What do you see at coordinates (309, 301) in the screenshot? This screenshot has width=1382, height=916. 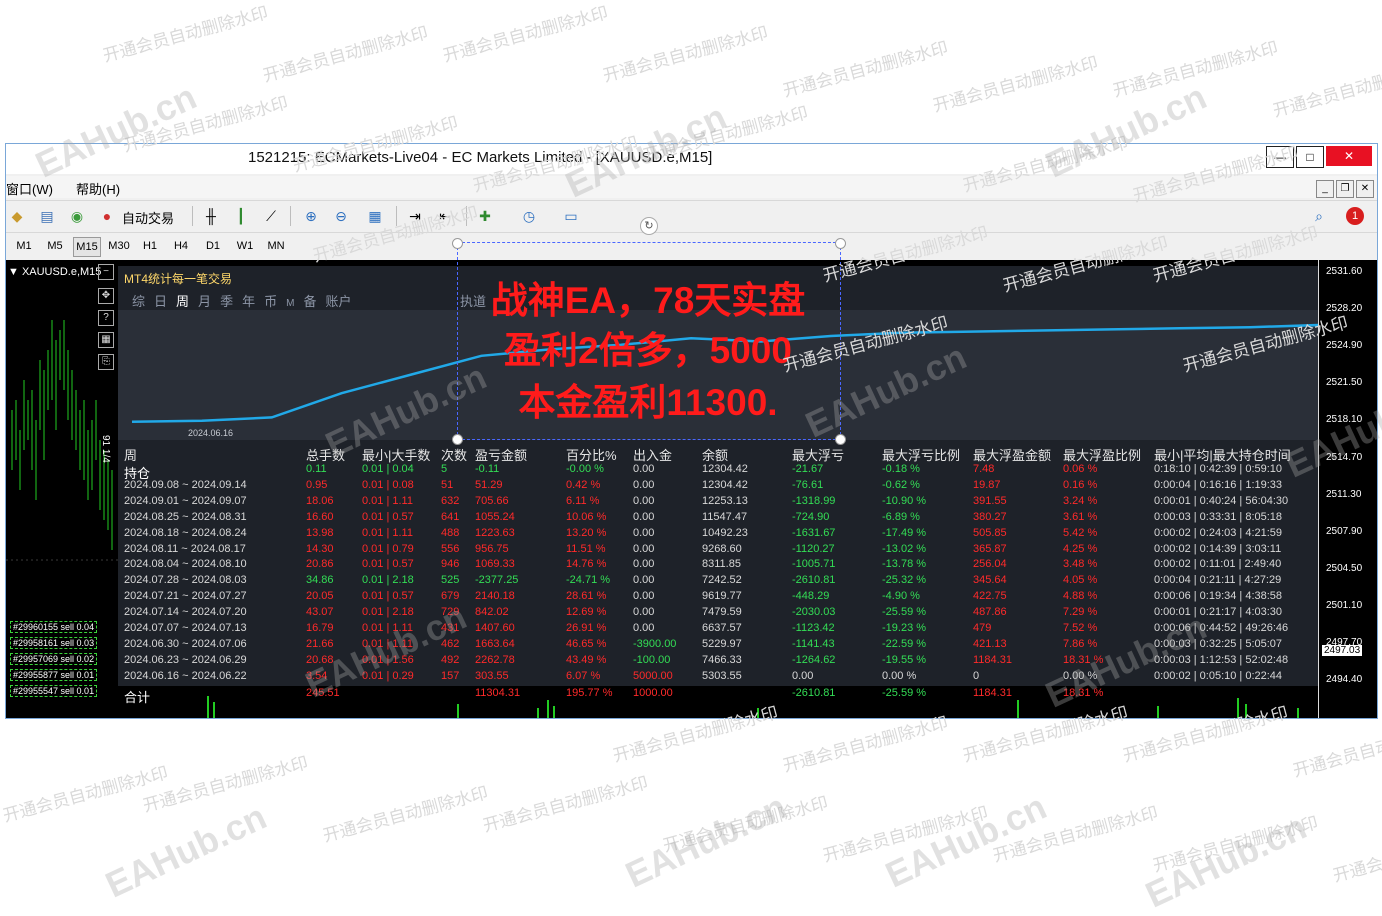 I see `tab-notes: 备` at bounding box center [309, 301].